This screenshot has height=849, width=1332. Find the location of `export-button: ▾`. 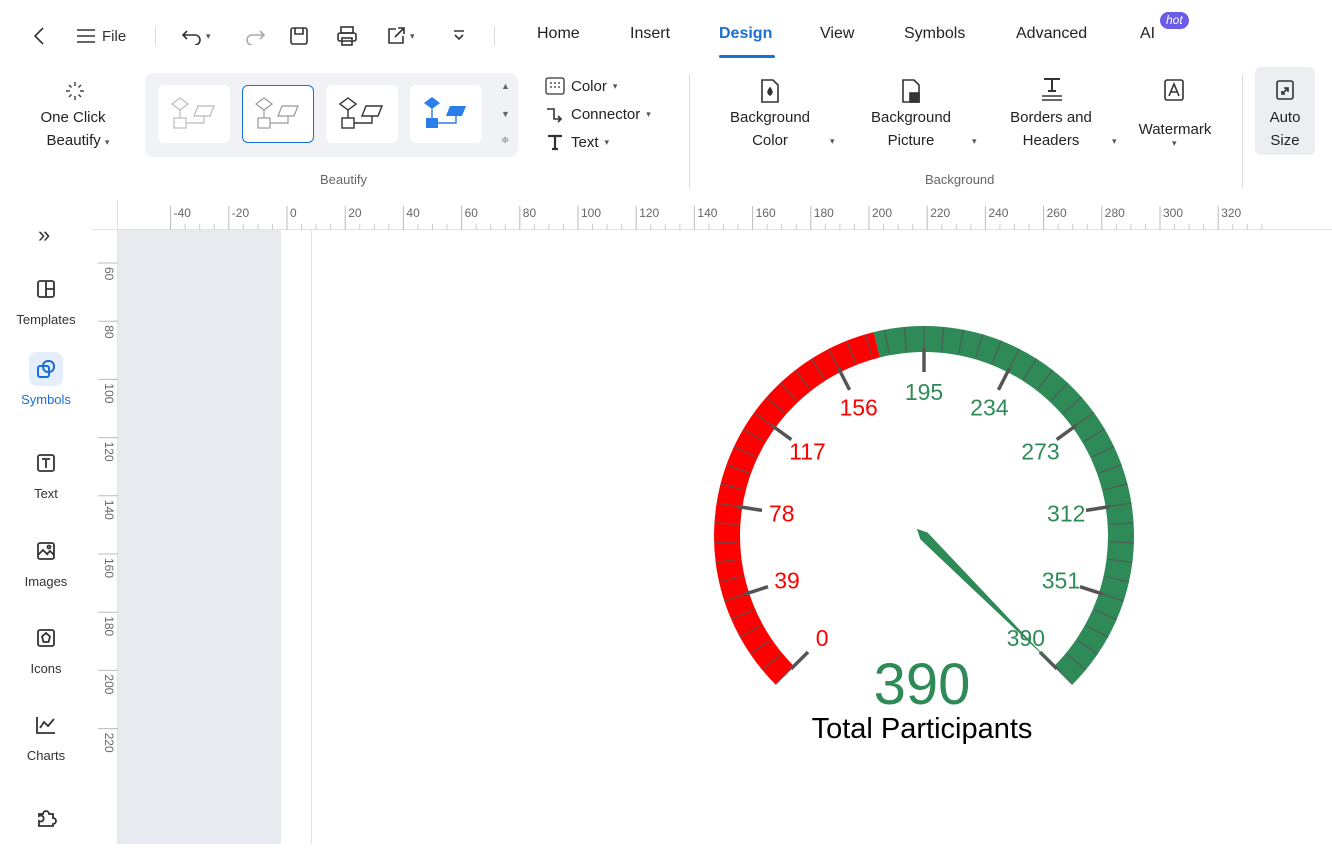

export-button: ▾ is located at coordinates (407, 36).